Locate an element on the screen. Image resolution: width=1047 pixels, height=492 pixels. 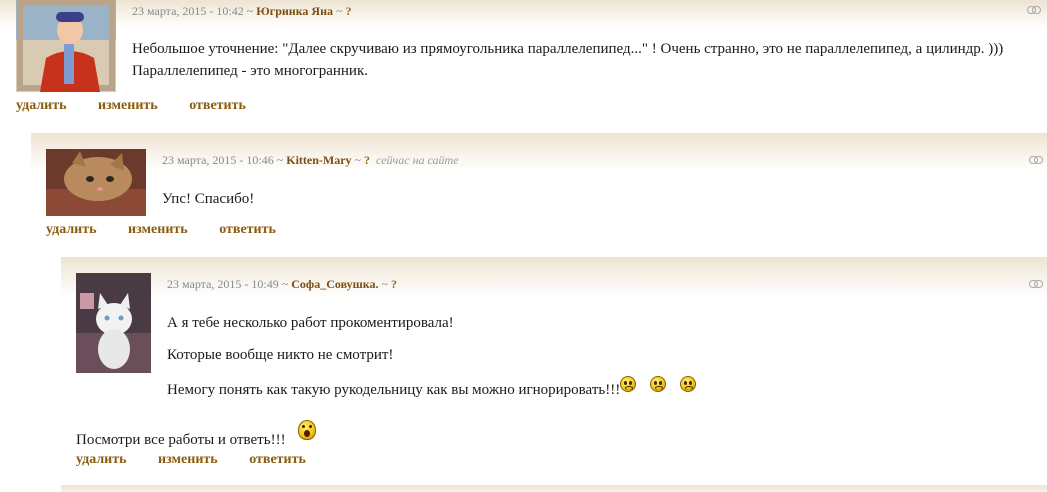
online-status: сейчас на сайте is located at coordinates (417, 160).